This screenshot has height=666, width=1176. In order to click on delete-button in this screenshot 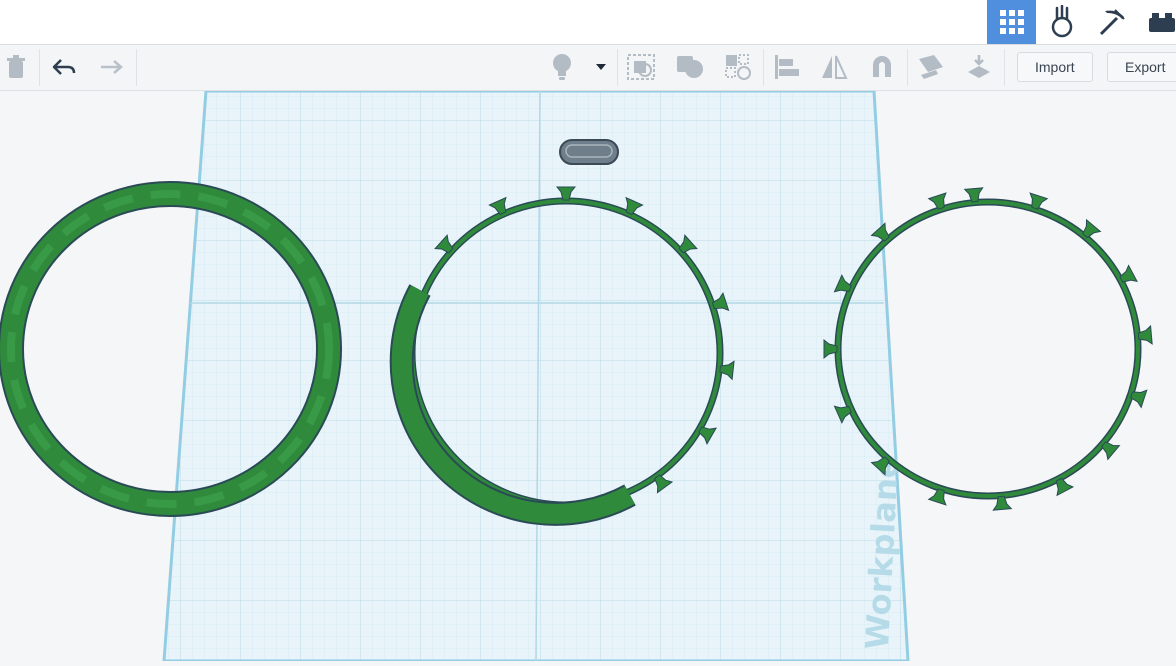, I will do `click(16, 67)`.